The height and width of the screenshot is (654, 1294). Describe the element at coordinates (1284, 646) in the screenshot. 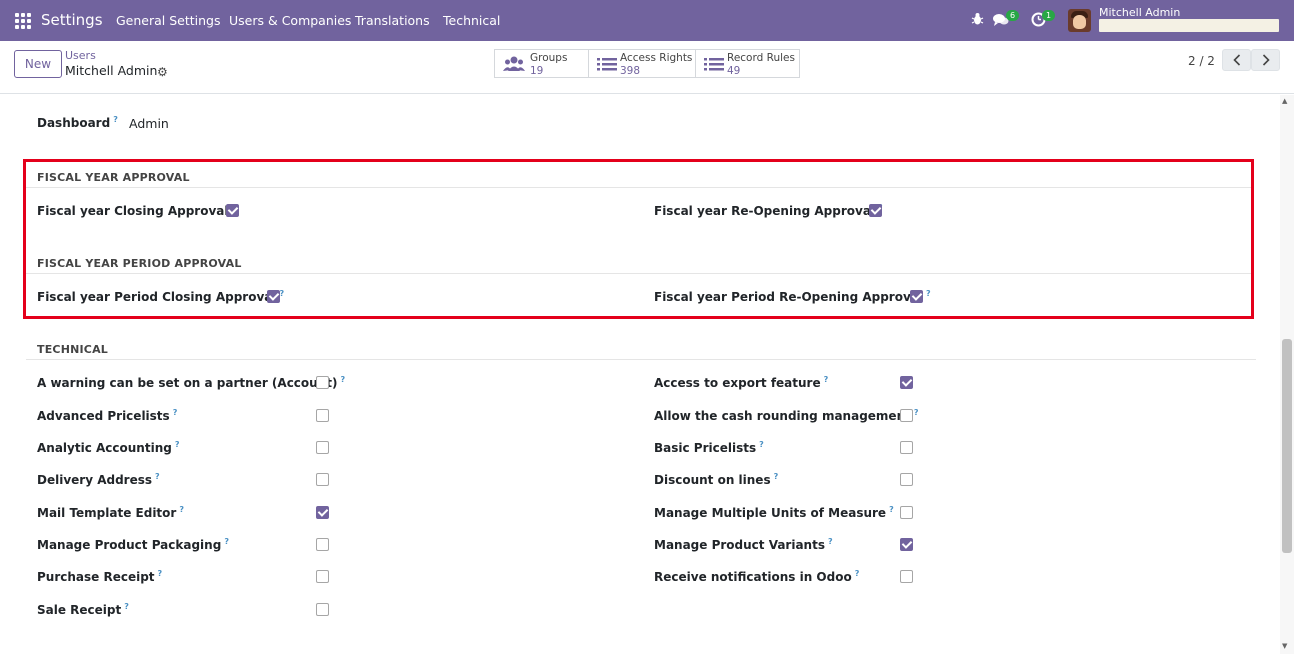

I see `scroll-down-arrow-icon: ▼` at that location.